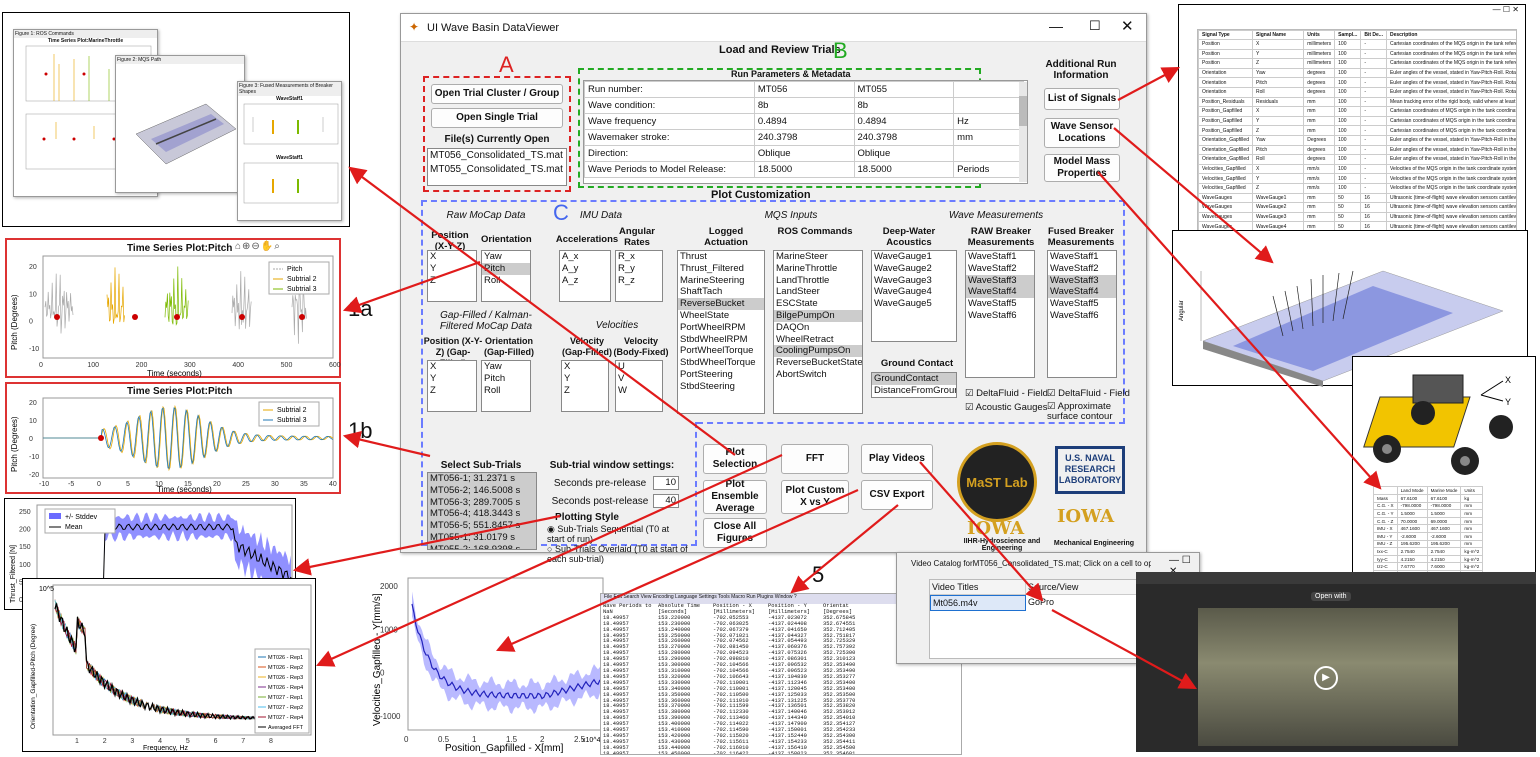  I want to click on list-item: R_x, so click(639, 257).